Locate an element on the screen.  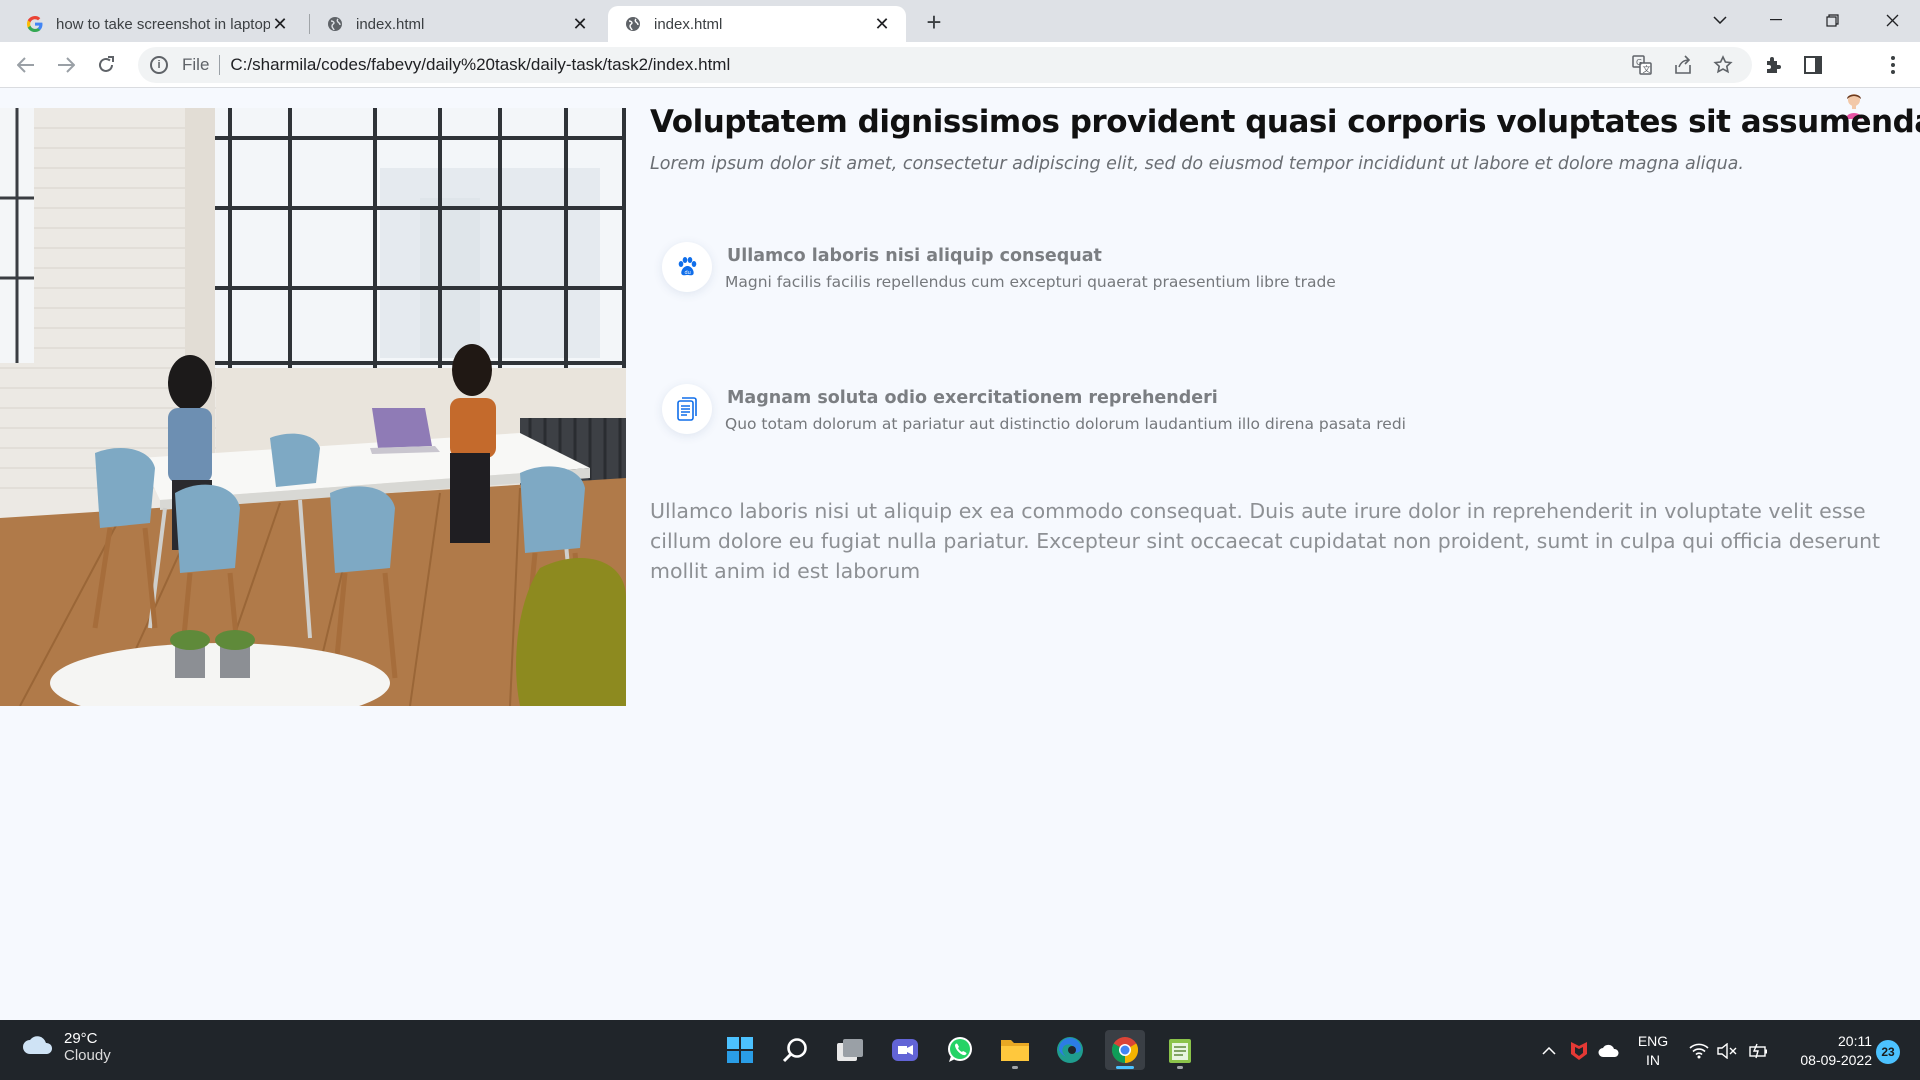
windows-taskbar: 29°C Cloudy ENG IN 20:11 08-09-2022 23 is located at coordinates (960, 1050).